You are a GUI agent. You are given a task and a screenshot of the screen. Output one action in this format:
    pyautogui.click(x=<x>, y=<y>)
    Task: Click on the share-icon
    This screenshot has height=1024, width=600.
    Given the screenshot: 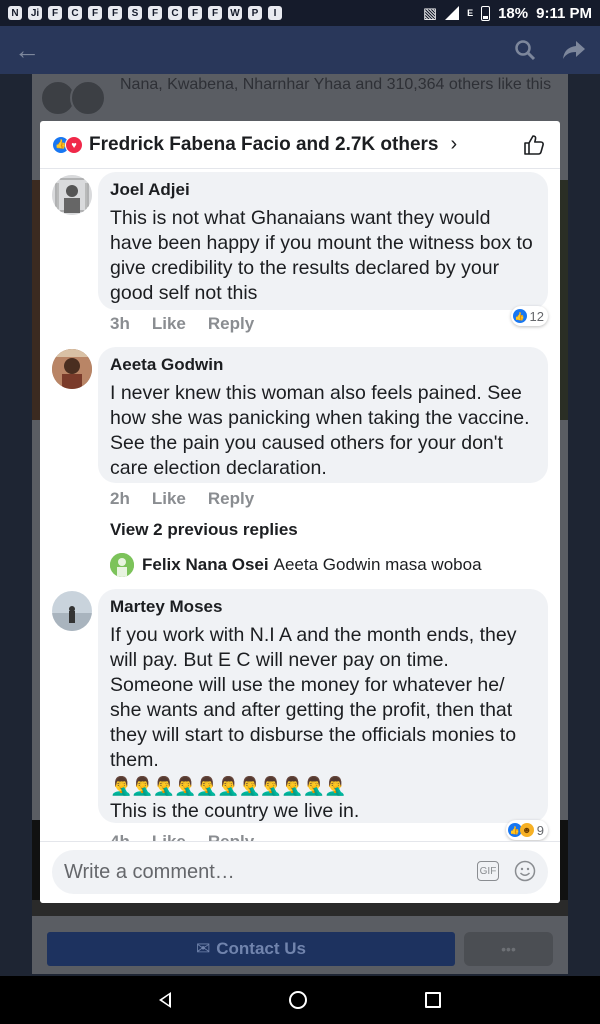 What is the action you would take?
    pyautogui.click(x=574, y=50)
    